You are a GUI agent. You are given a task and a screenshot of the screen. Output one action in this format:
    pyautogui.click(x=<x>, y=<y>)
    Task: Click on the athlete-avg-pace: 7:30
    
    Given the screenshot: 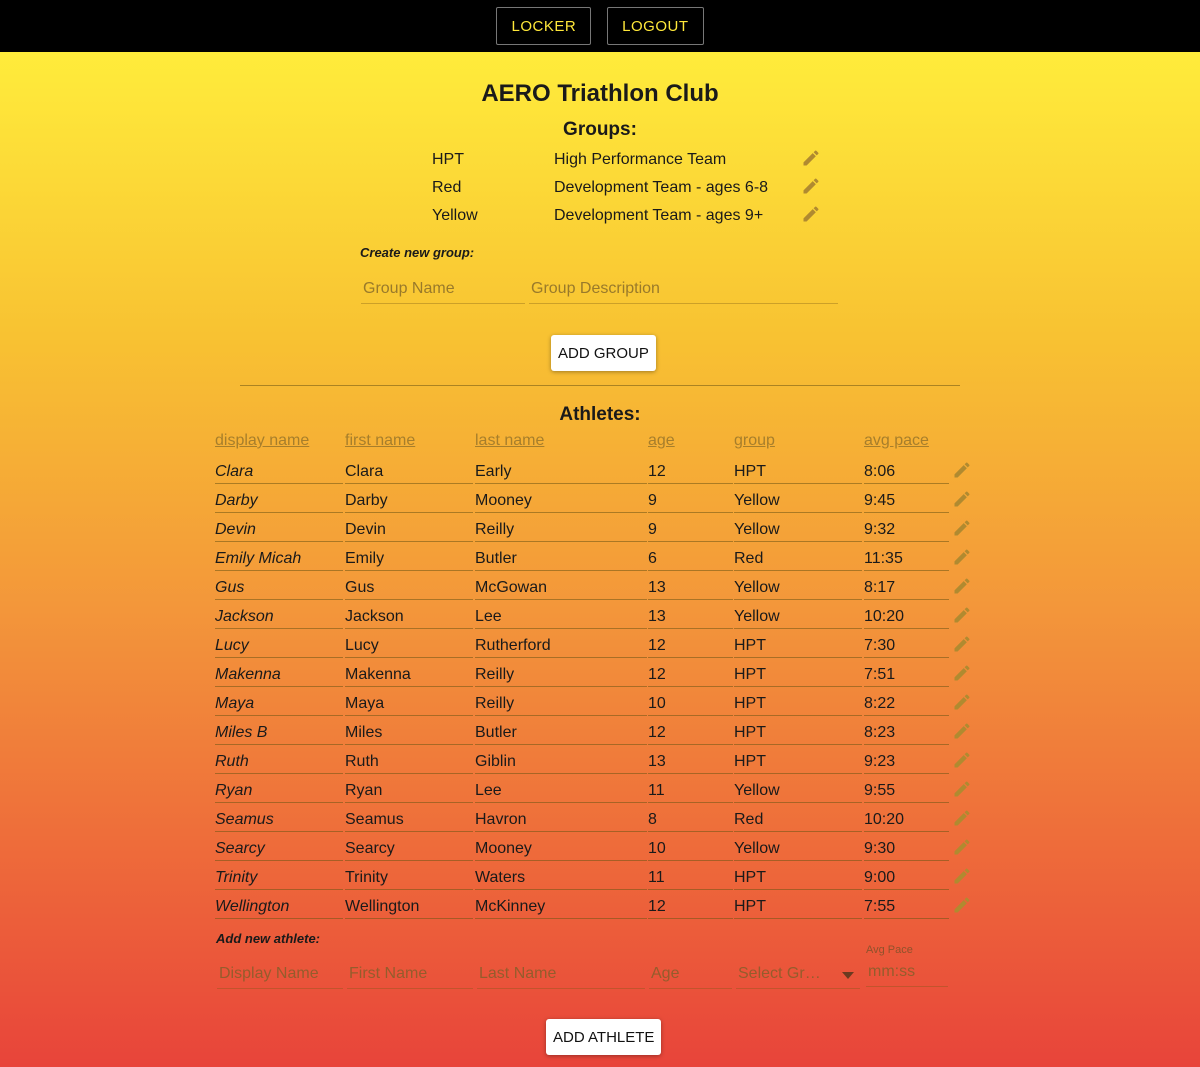 What is the action you would take?
    pyautogui.click(x=906, y=647)
    